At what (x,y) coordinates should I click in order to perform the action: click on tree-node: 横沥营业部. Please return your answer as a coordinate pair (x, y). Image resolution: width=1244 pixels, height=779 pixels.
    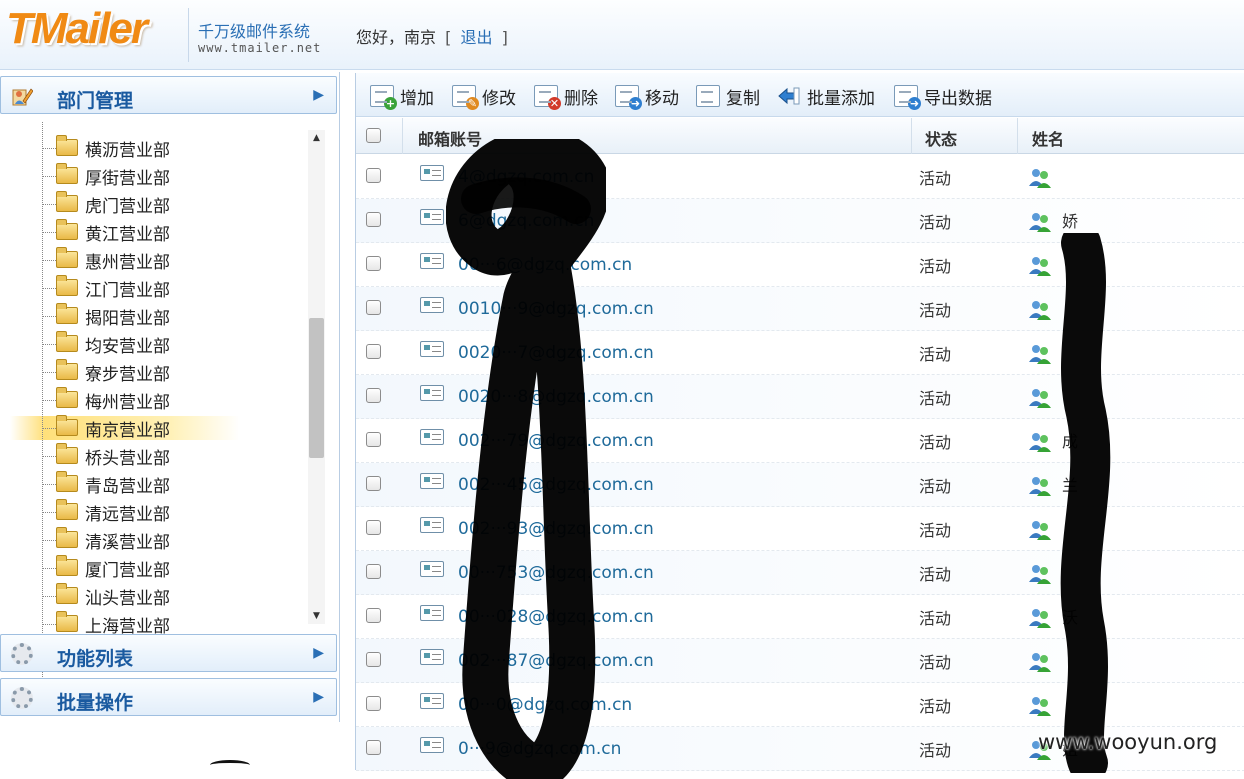
    Looking at the image, I should click on (150, 148).